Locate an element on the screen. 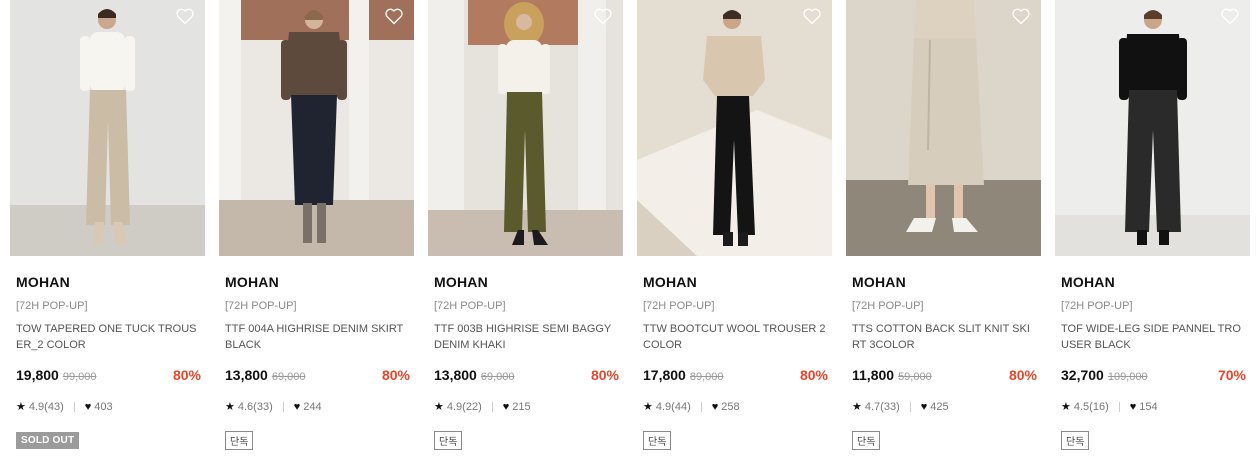 Image resolution: width=1257 pixels, height=469 pixels. product-stats: ★ 4.9(43) ♥ 403 is located at coordinates (110, 407).